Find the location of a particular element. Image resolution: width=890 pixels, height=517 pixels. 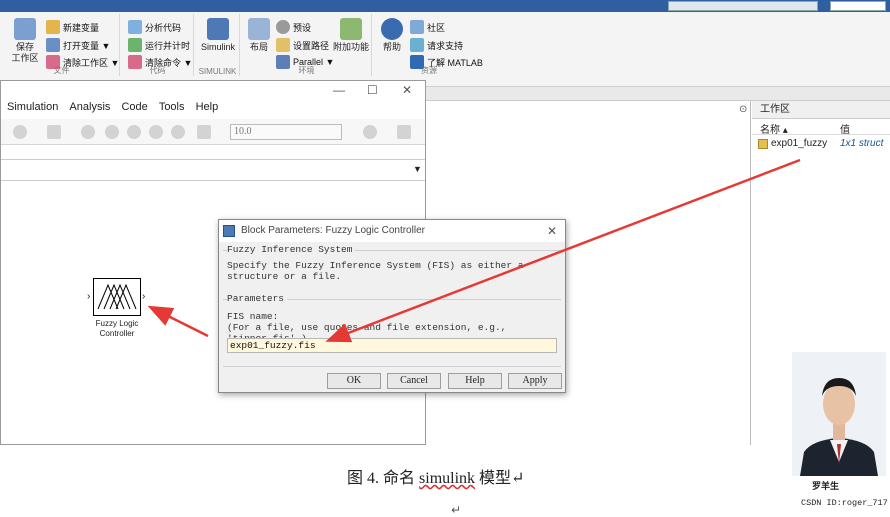

figure-caption: 图 4. 命名 simulink 模型↵ is located at coordinates (436, 478).